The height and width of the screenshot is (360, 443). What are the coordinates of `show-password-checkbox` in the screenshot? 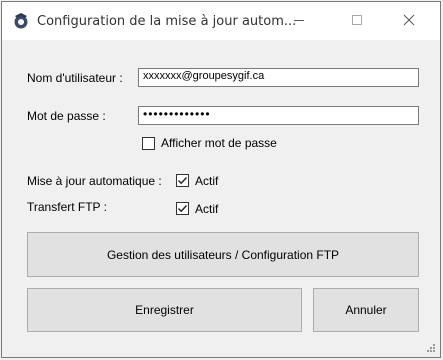 It's located at (148, 143).